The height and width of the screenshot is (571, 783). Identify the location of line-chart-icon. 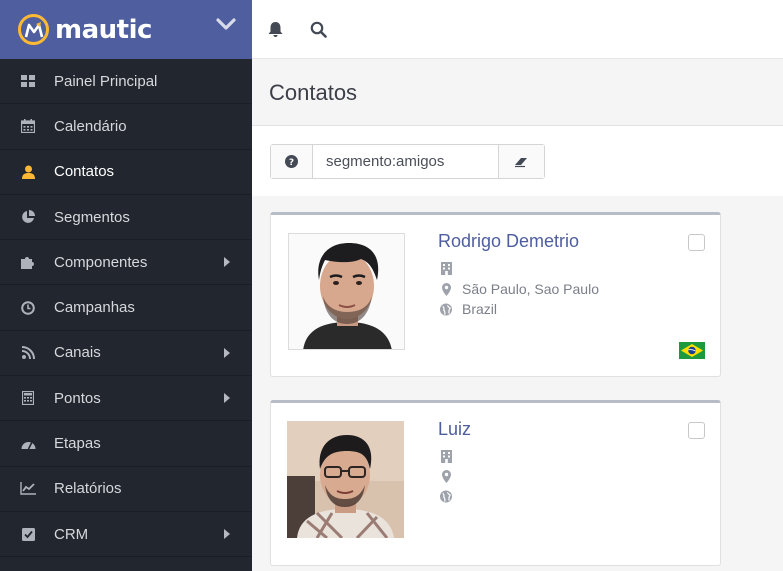
(28, 489).